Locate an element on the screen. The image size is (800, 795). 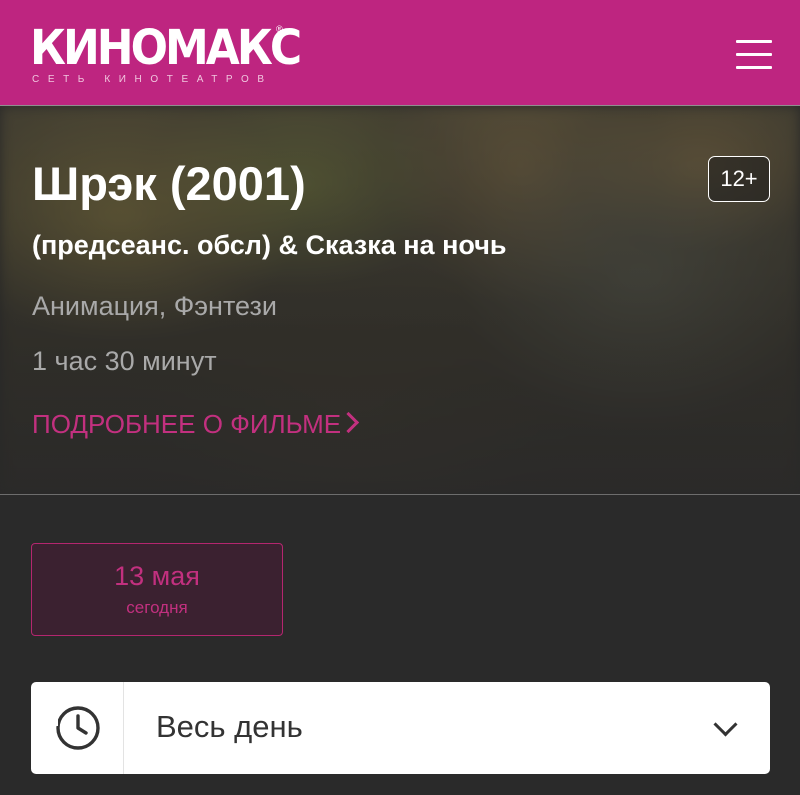
movie-details-link-label: ПОДРОБНЕЕ О ФИЛЬМЕ is located at coordinates (187, 424).